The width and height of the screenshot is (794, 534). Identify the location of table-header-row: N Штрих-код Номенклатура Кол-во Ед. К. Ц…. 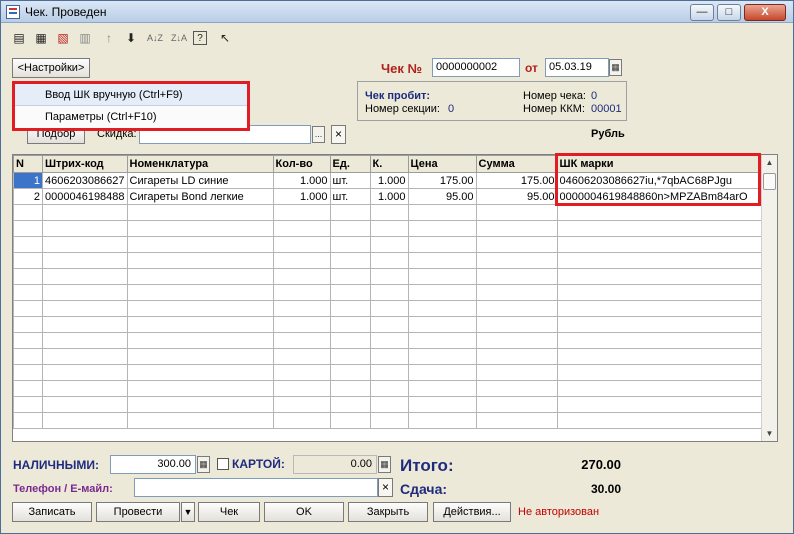
(388, 164).